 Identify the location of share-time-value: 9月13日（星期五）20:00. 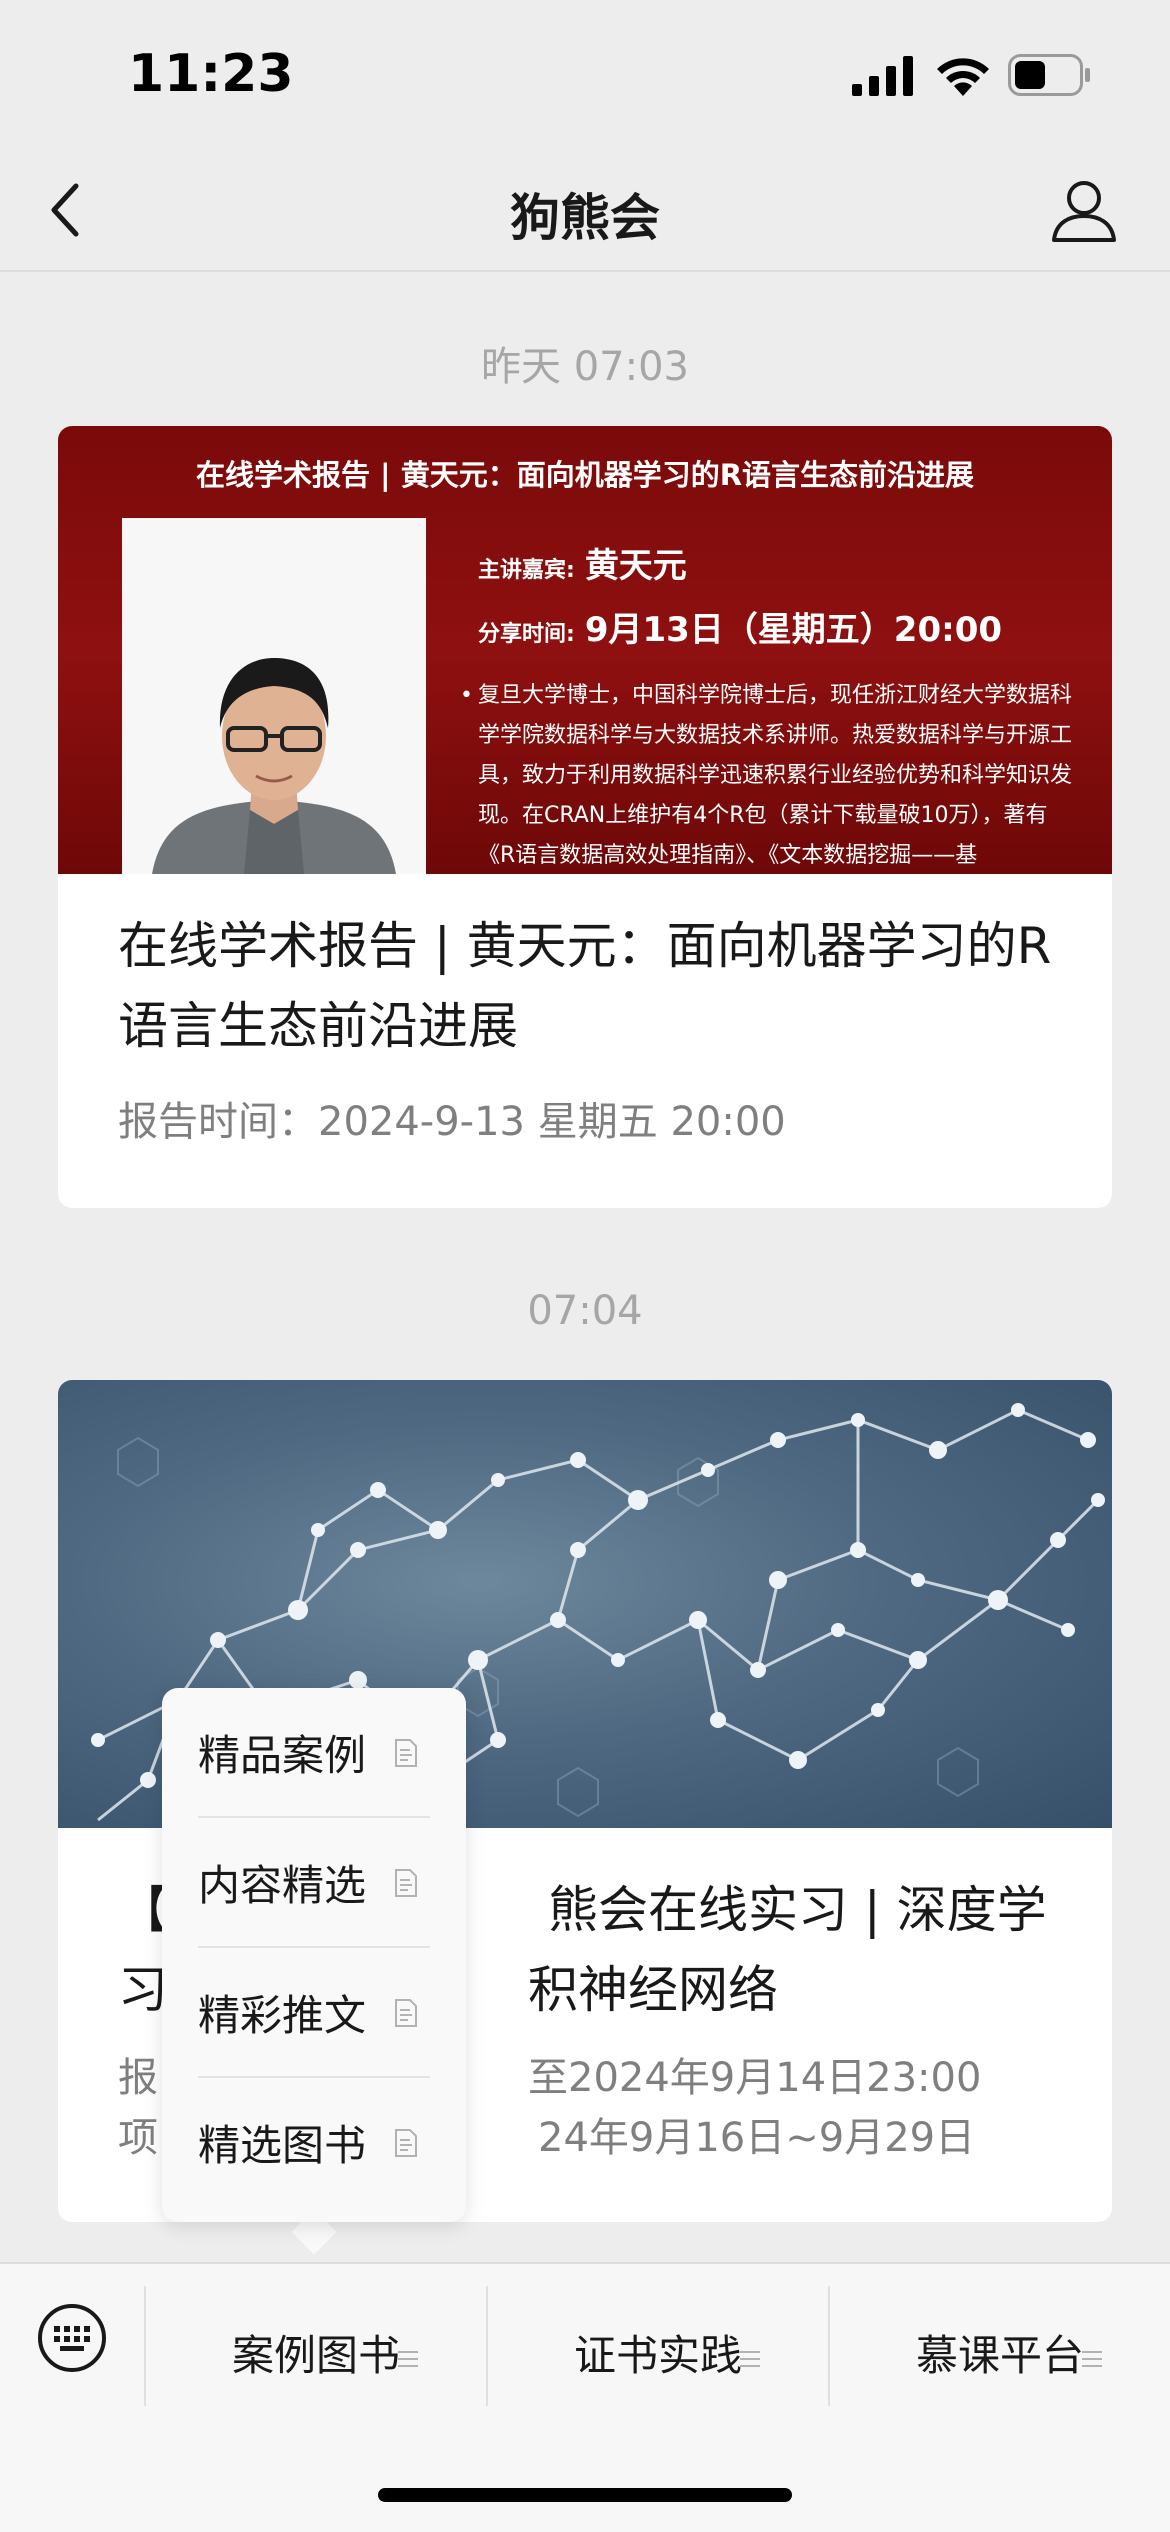
(793, 630).